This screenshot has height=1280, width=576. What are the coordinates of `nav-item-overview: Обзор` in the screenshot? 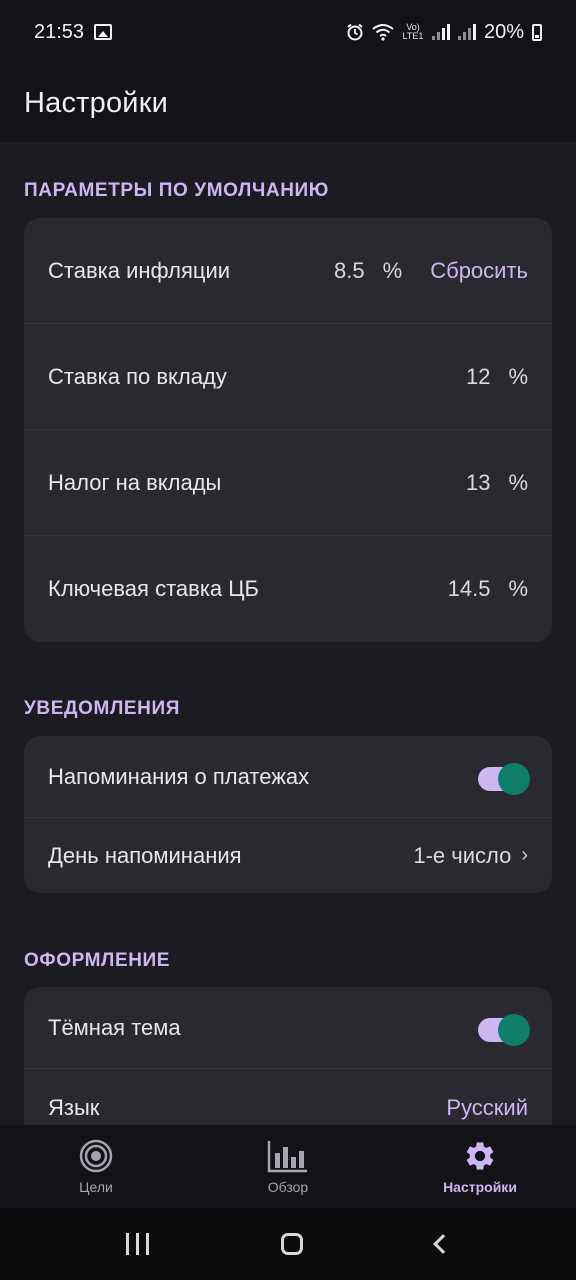 It's located at (288, 1166).